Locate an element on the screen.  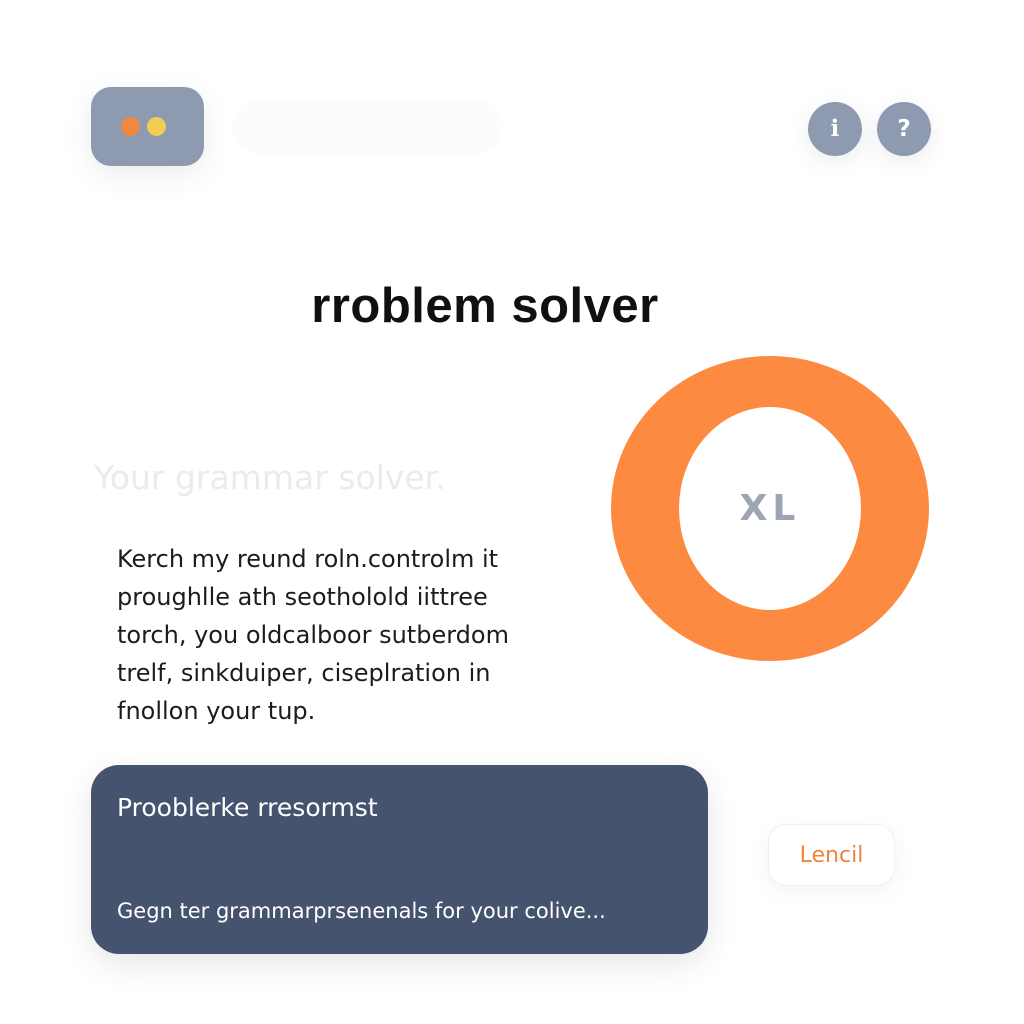
app-logo is located at coordinates (147, 126).